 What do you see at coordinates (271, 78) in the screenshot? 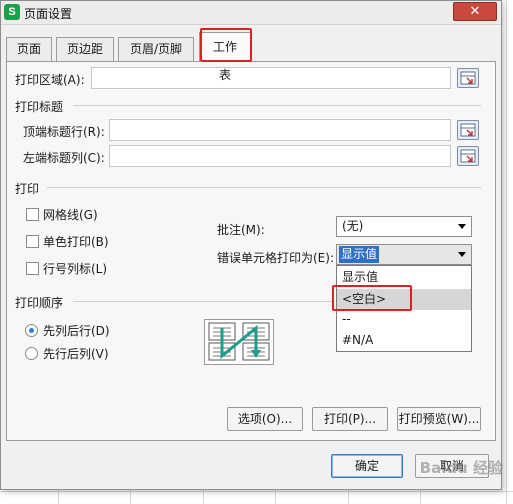
I see `print-area-input` at bounding box center [271, 78].